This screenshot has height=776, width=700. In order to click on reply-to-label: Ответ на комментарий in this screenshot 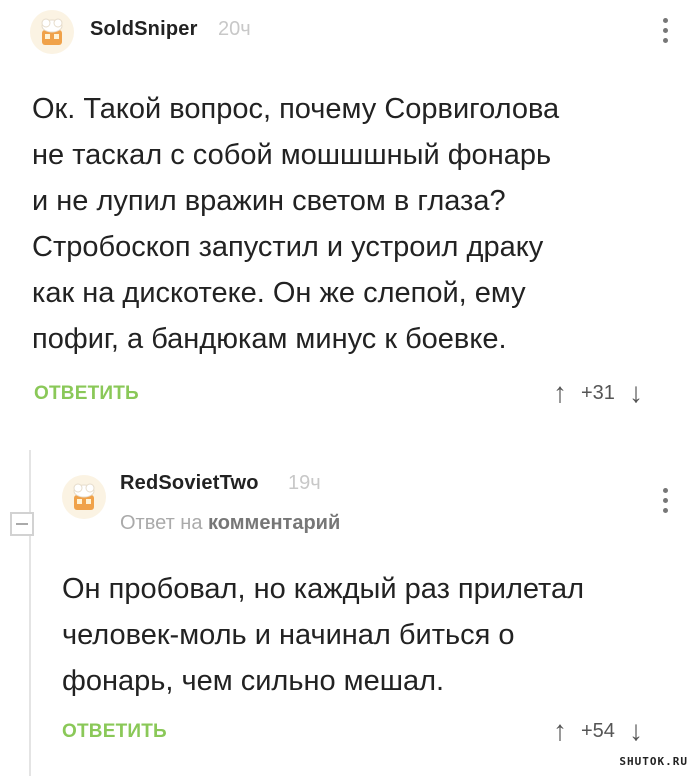, I will do `click(230, 523)`.